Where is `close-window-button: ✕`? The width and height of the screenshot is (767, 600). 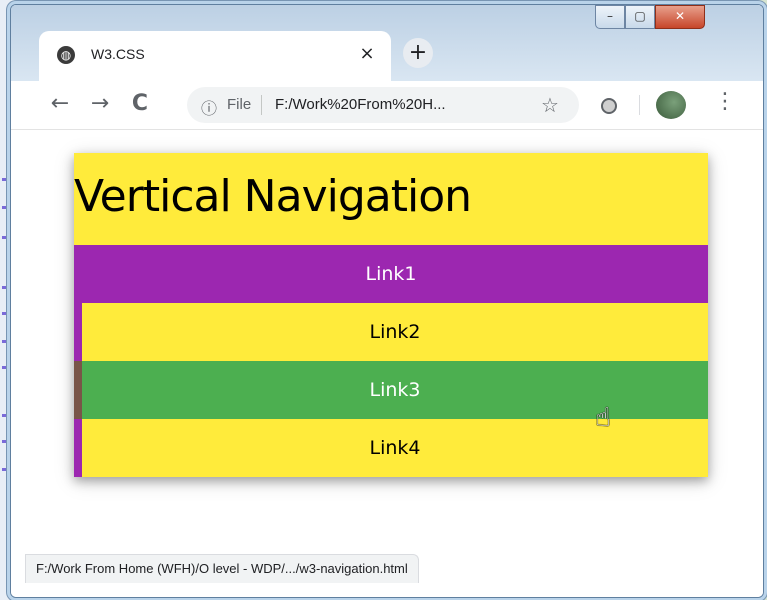
close-window-button: ✕ is located at coordinates (680, 17).